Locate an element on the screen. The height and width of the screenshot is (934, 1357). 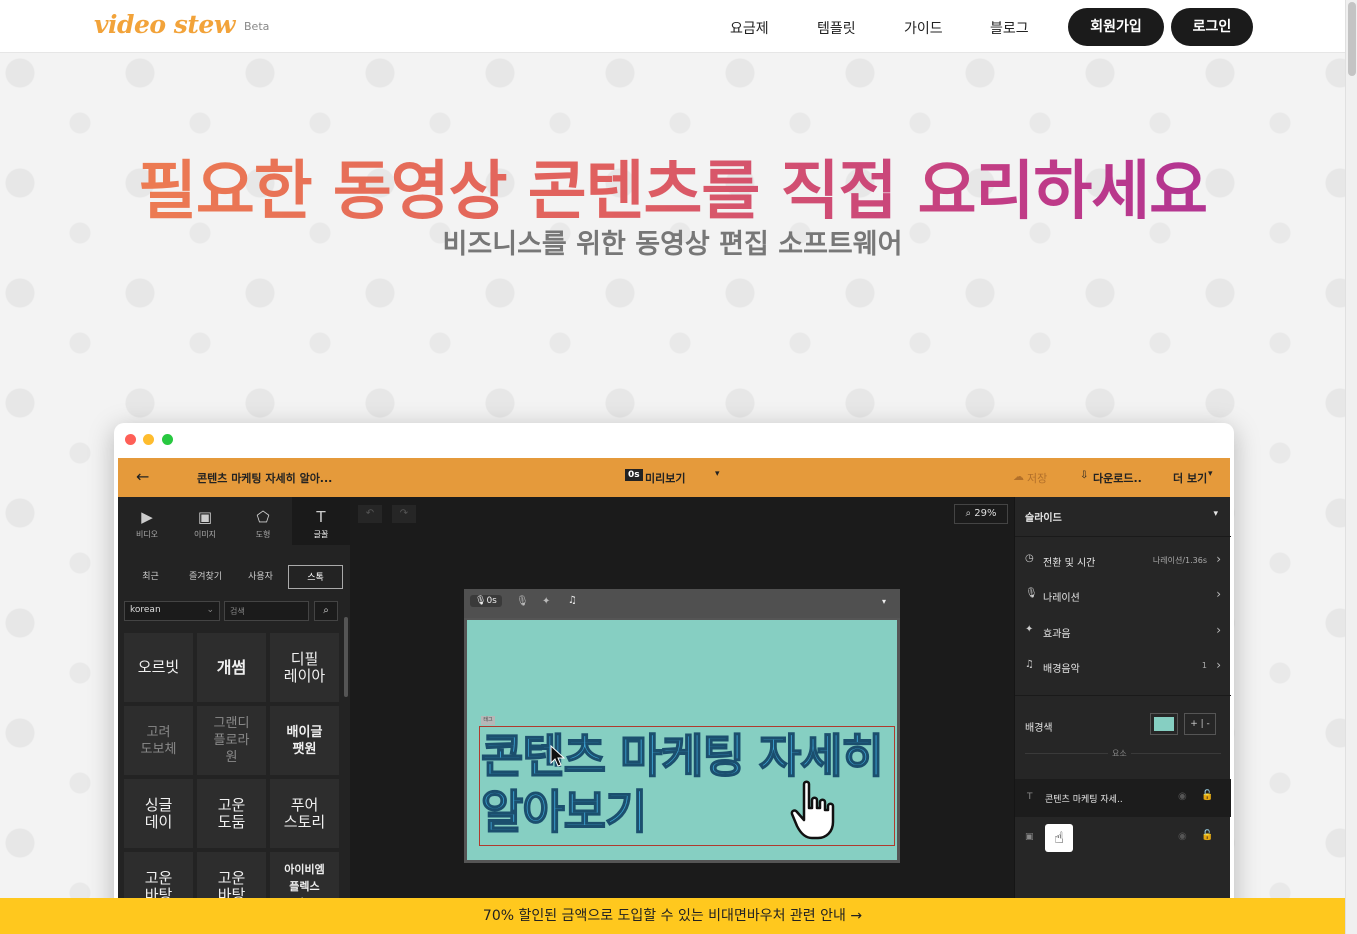
scrollbar-thumb is located at coordinates (1352, 39).